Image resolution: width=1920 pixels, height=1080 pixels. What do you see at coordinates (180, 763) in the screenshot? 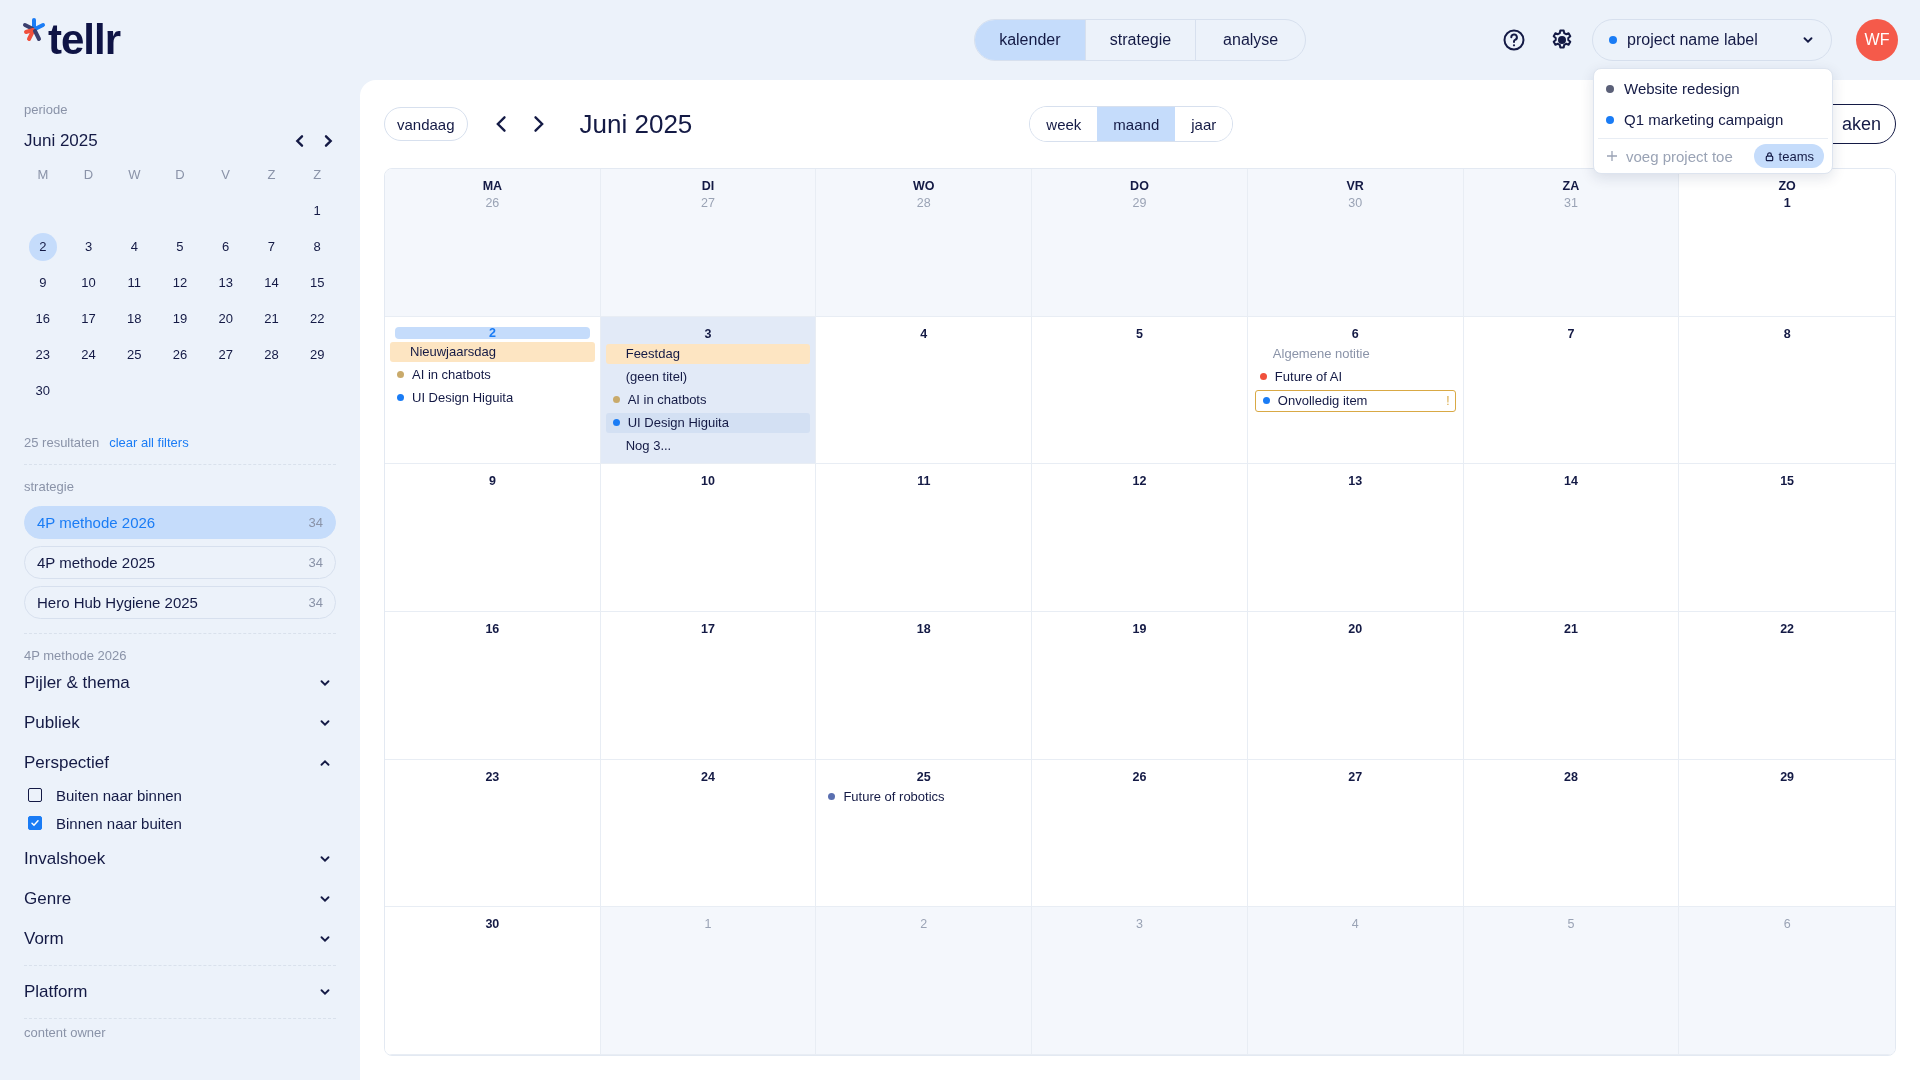
I see `filter-section-header: Perspectief` at bounding box center [180, 763].